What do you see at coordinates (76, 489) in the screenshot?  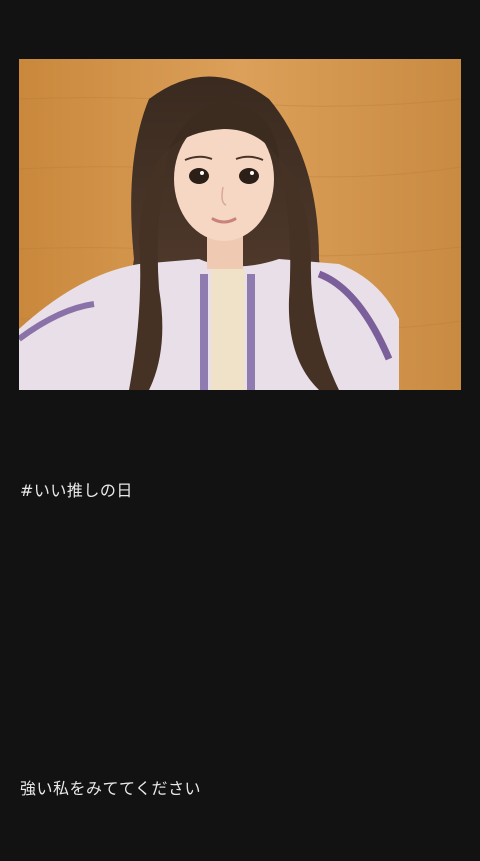 I see `hashtag-text: #いい推しの日` at bounding box center [76, 489].